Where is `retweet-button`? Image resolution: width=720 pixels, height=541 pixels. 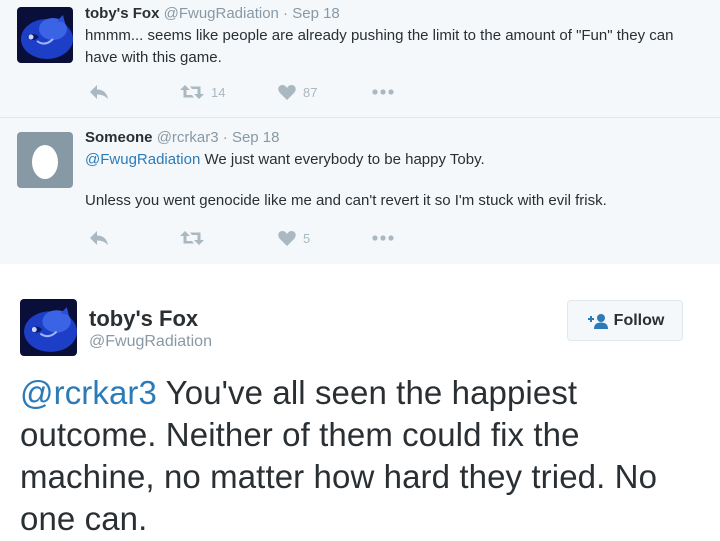
retweet-button is located at coordinates (195, 238).